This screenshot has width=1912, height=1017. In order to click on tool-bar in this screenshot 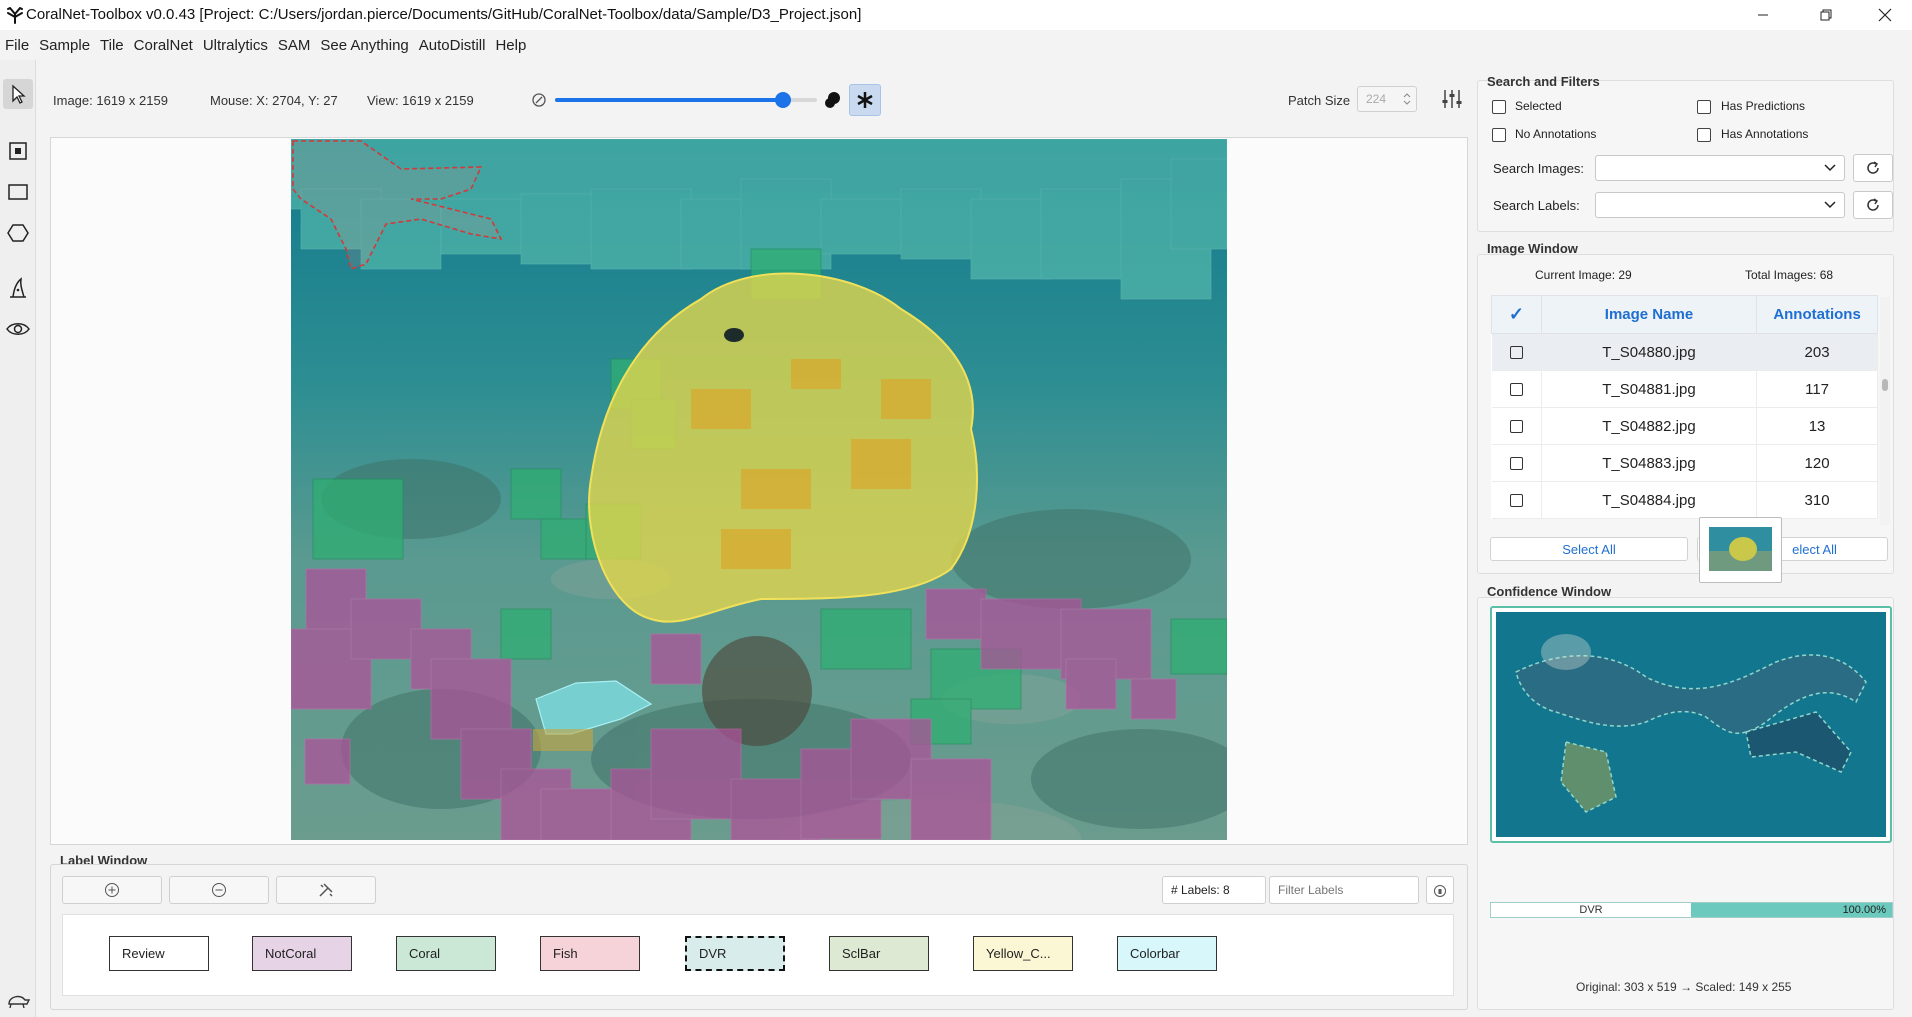, I will do `click(18, 538)`.